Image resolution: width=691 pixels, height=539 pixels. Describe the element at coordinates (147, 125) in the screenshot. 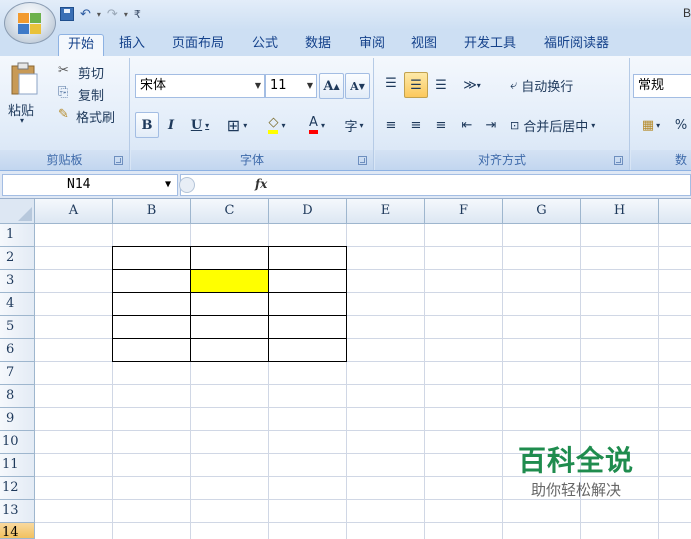

I see `bold-button: B` at that location.